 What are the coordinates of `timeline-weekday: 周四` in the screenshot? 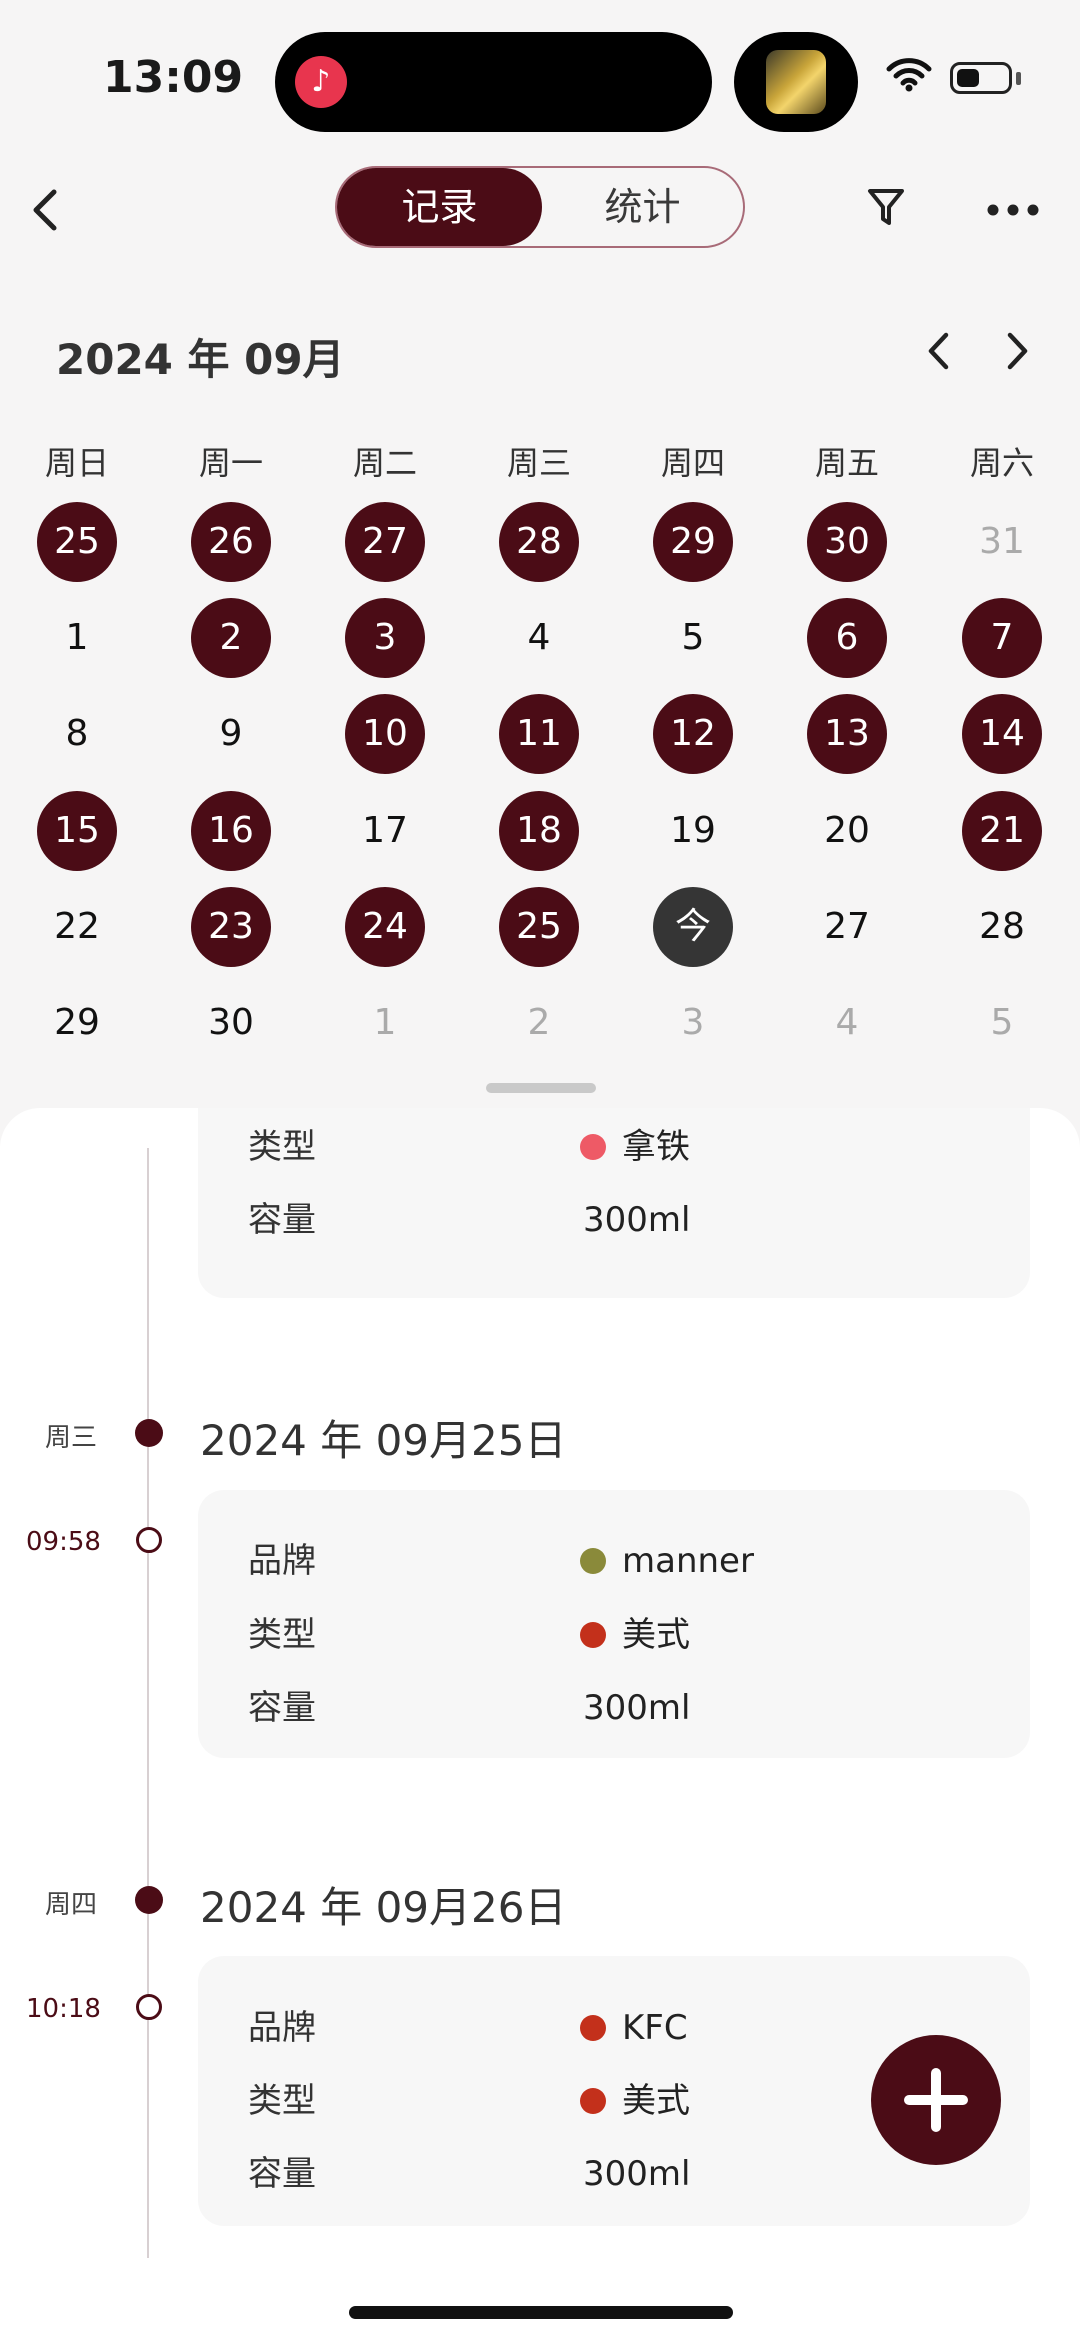 It's located at (71, 1905).